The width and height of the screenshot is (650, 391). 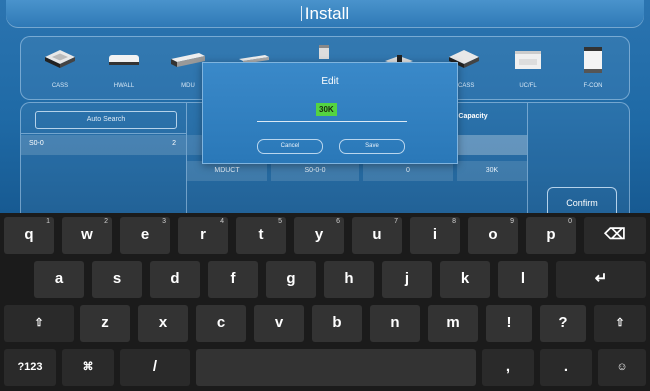 I want to click on shift-key-right: ⇧, so click(x=620, y=323).